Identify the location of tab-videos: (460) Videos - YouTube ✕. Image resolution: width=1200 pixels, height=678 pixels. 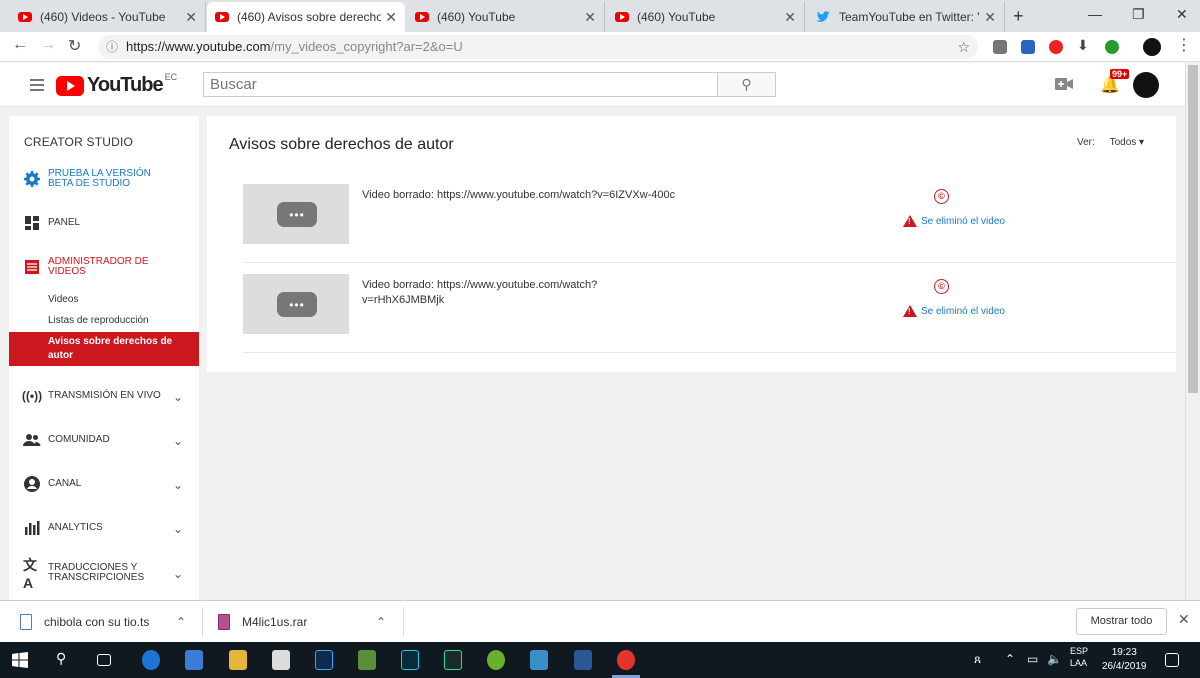
(108, 17).